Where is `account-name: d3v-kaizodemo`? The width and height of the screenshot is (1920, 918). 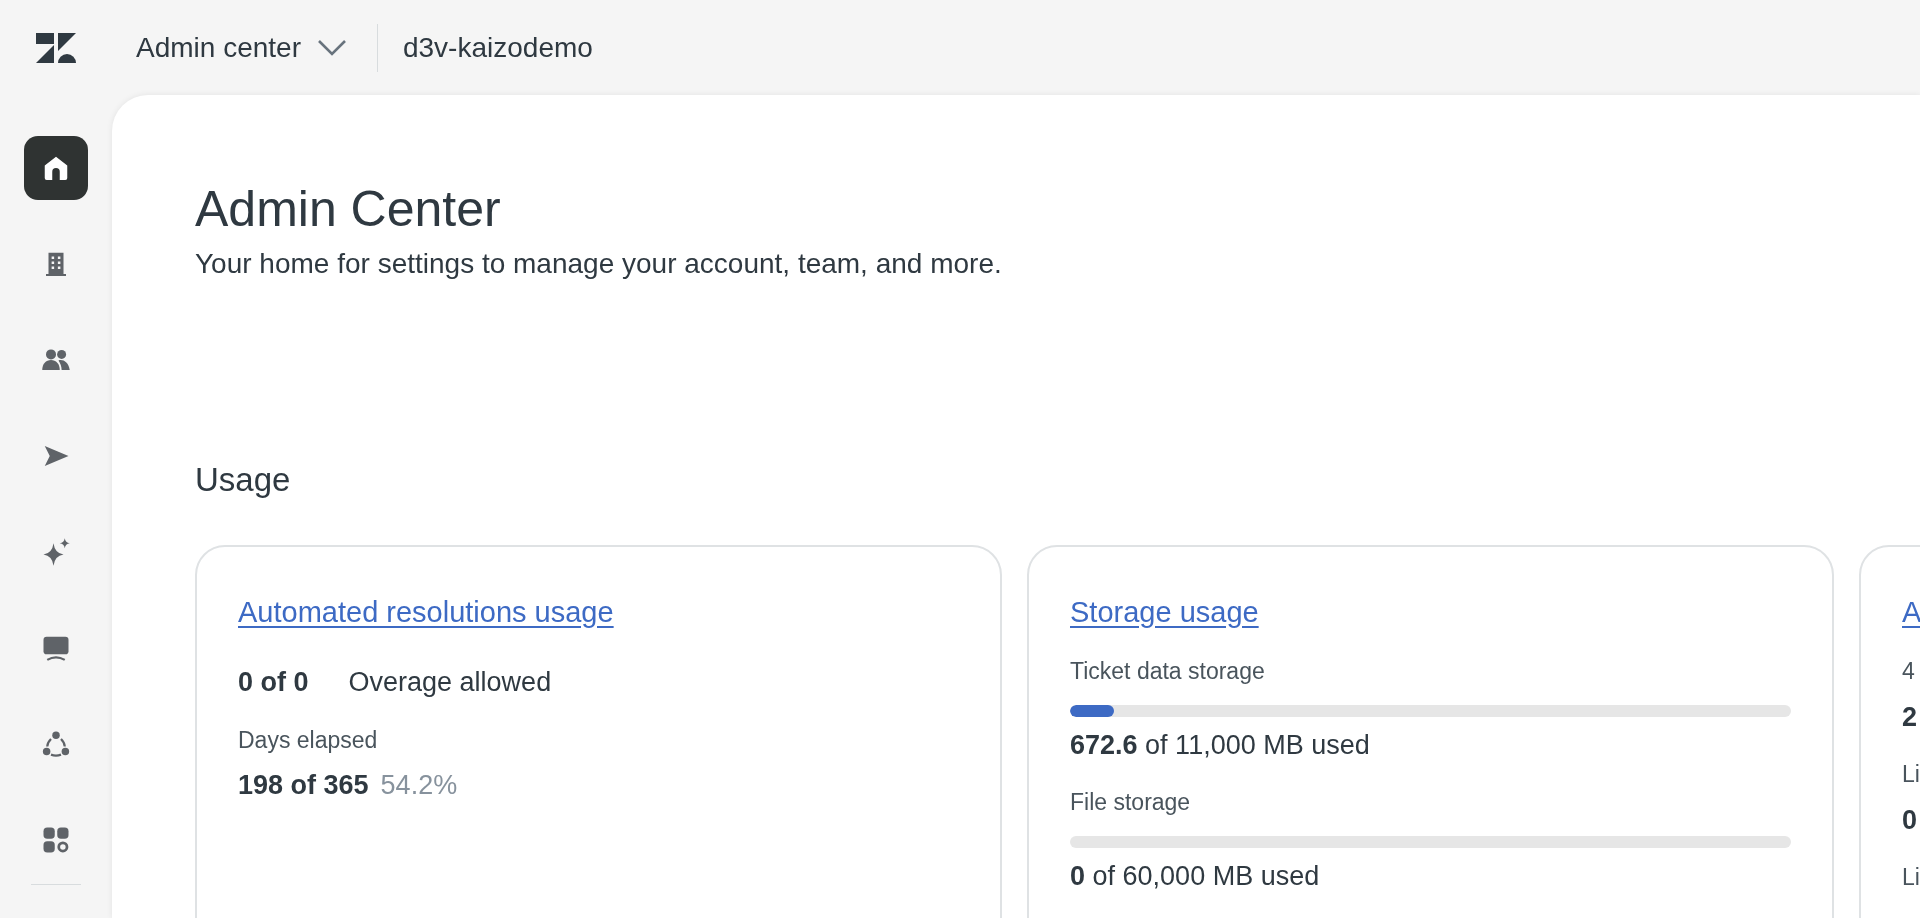 account-name: d3v-kaizodemo is located at coordinates (497, 47).